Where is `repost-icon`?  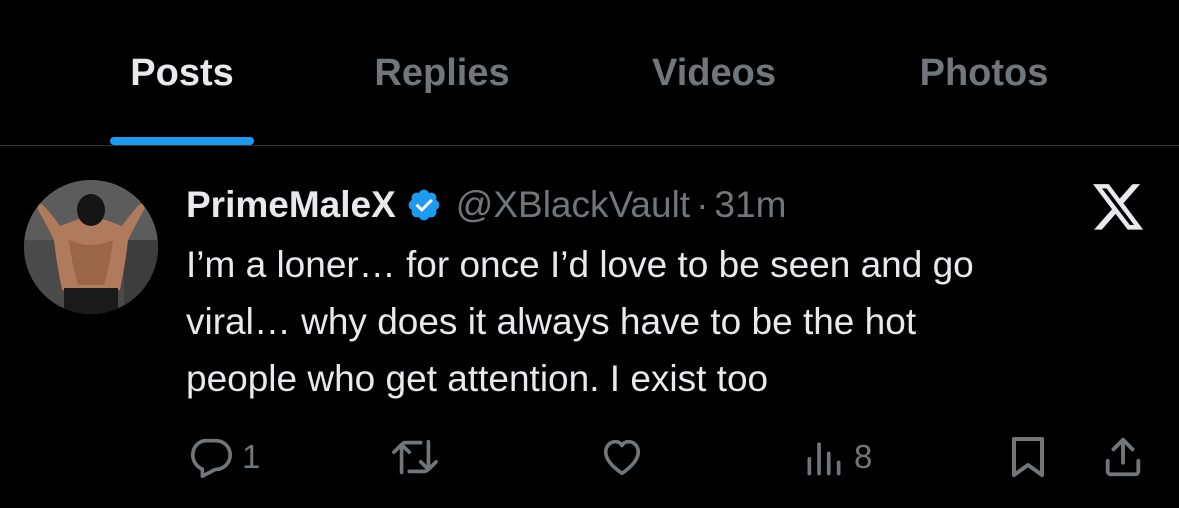 repost-icon is located at coordinates (415, 457).